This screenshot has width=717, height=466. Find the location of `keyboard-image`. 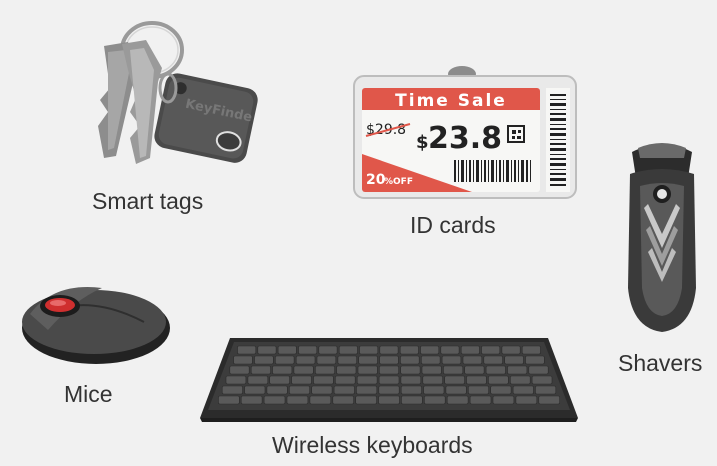

keyboard-image is located at coordinates (389, 379).